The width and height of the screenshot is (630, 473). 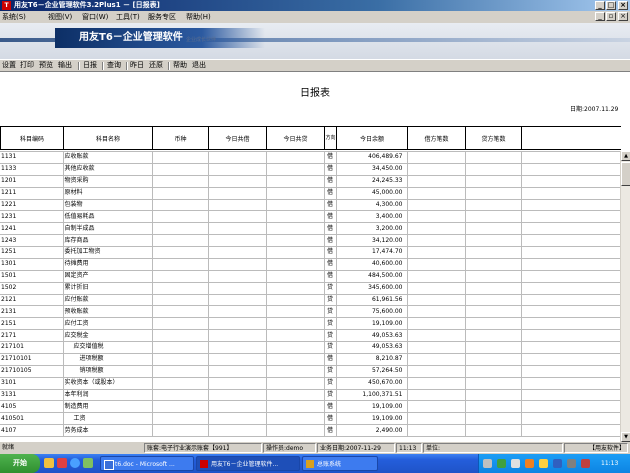 What do you see at coordinates (371, 229) in the screenshot?
I see `cell-balance: 3,200.00` at bounding box center [371, 229].